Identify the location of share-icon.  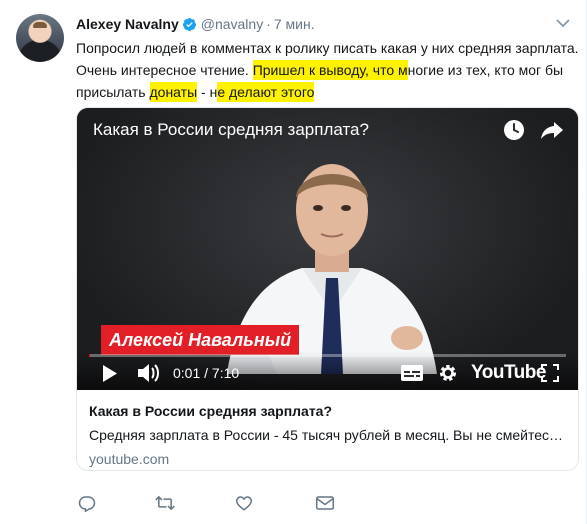
(552, 130).